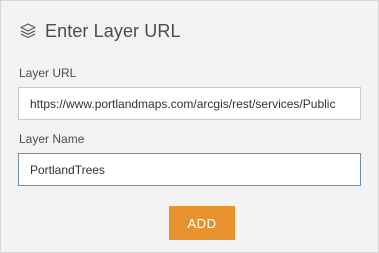  Describe the element at coordinates (28, 31) in the screenshot. I see `layers-icon` at that location.